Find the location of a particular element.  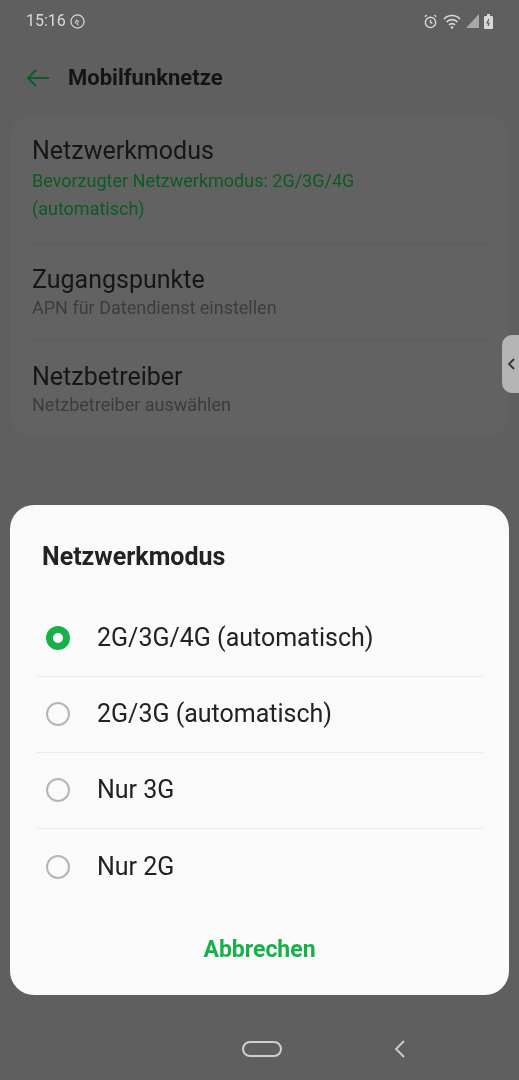

setting-title: Netzwerkmodus is located at coordinates (123, 151).